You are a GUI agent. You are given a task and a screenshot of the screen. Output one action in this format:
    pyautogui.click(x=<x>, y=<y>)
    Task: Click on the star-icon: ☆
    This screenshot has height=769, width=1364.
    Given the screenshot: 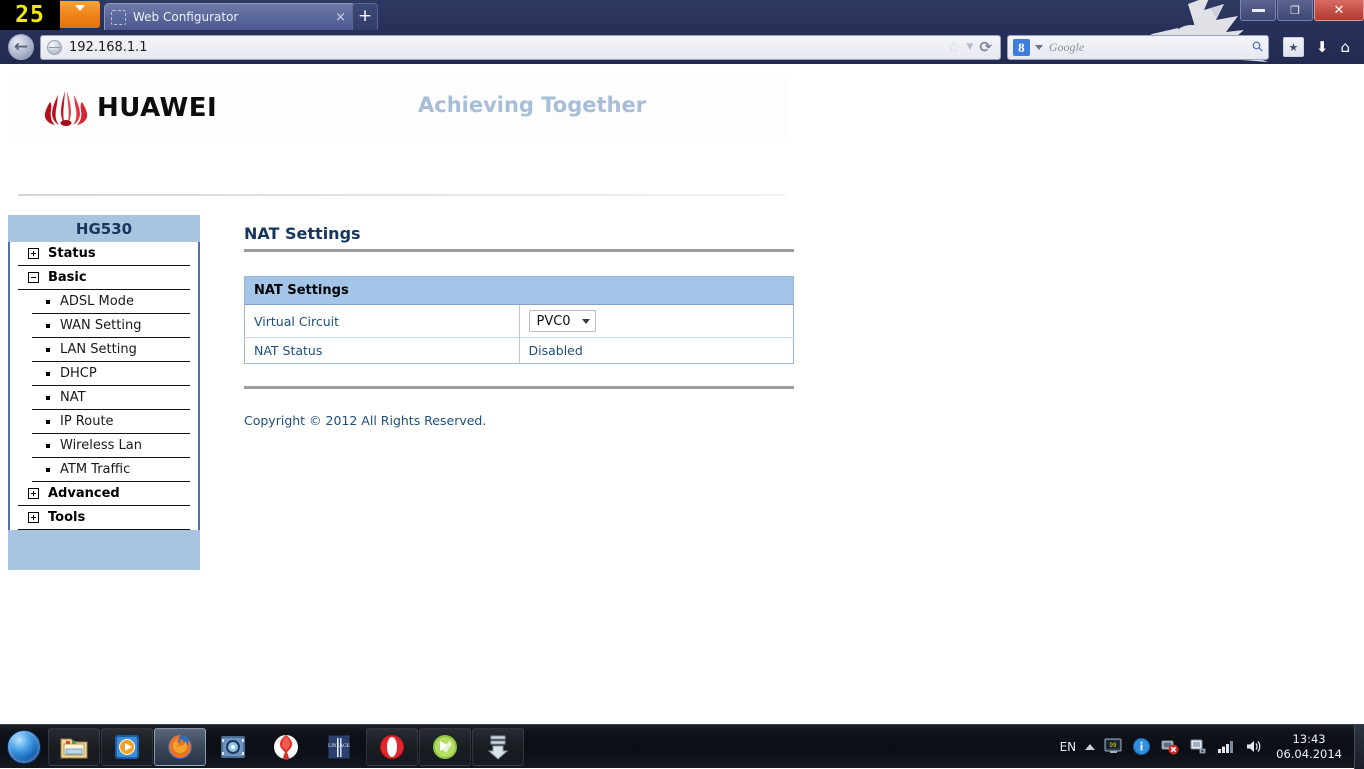 What is the action you would take?
    pyautogui.click(x=953, y=47)
    